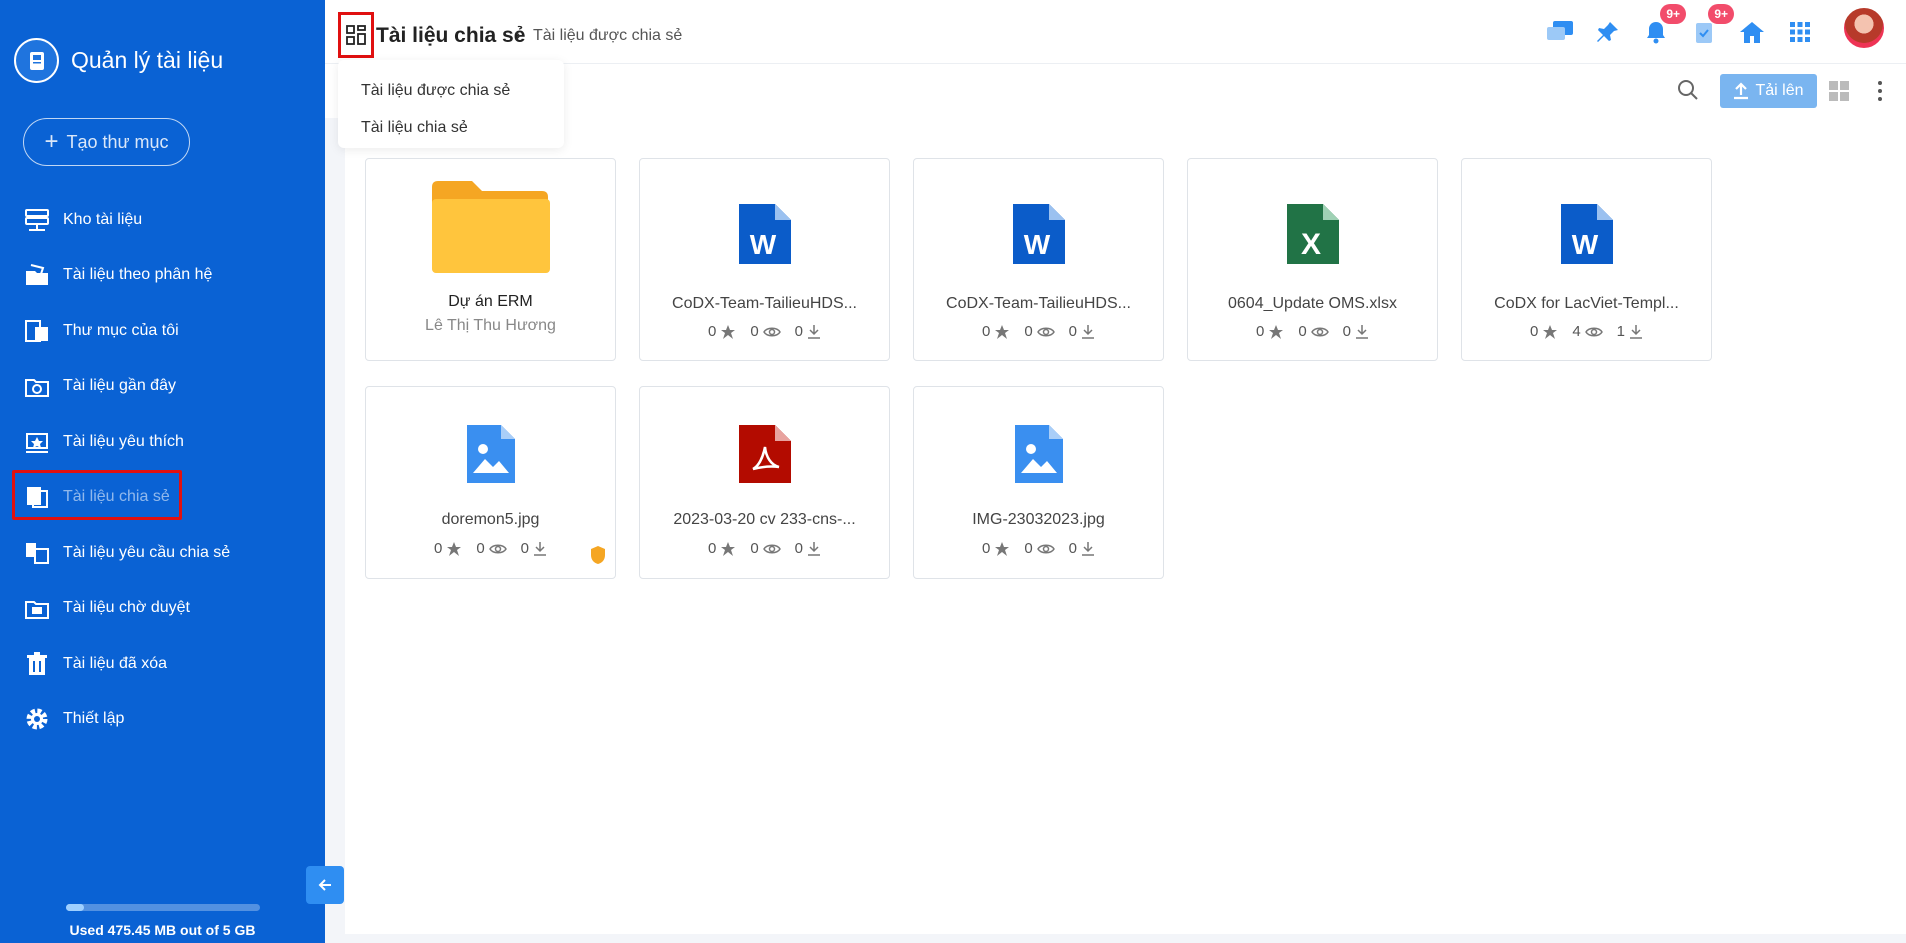  I want to click on recent-docs-icon, so click(37, 388).